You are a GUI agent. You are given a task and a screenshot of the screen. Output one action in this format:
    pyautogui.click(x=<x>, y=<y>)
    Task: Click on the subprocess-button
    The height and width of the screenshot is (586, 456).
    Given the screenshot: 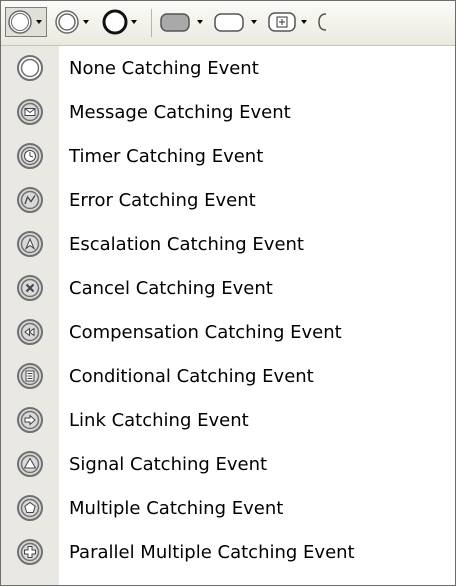 What is the action you would take?
    pyautogui.click(x=238, y=22)
    